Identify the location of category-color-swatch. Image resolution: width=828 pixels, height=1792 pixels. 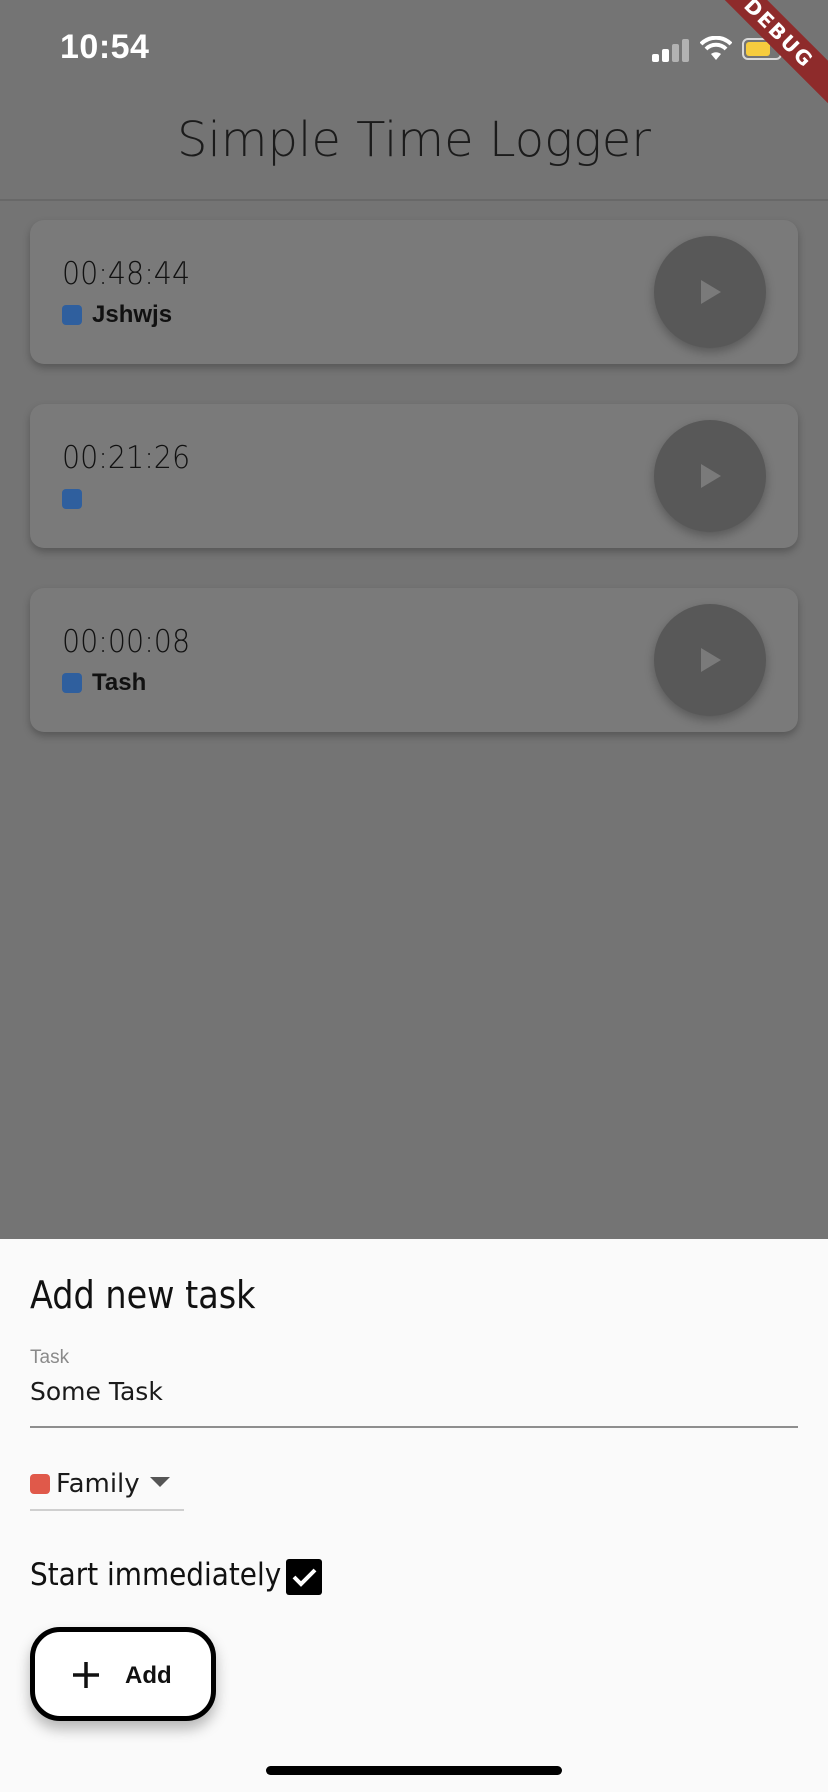
(40, 1484).